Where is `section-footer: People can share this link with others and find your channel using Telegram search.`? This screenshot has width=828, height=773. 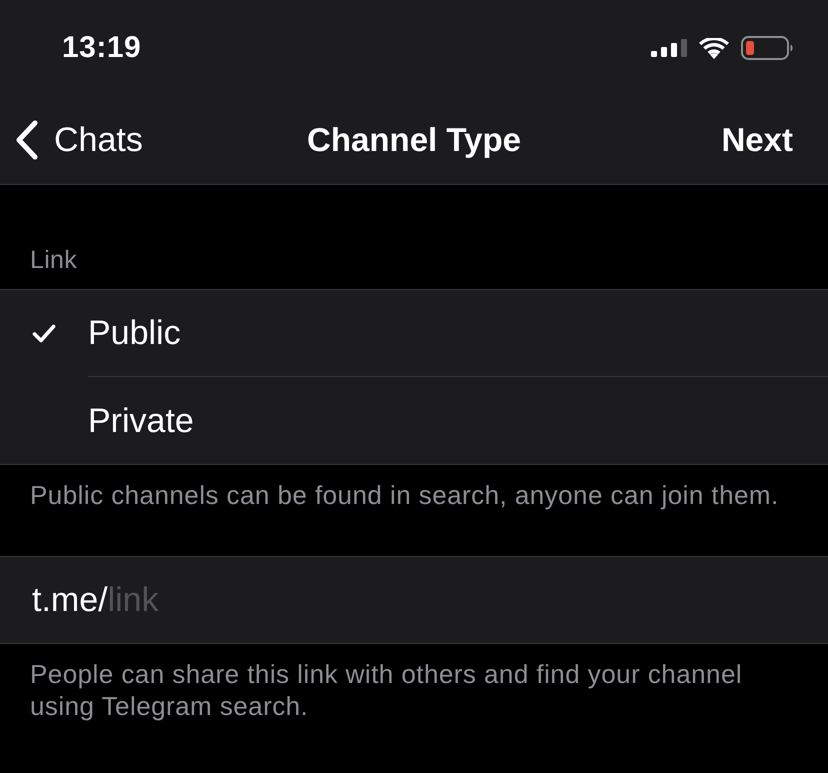 section-footer: People can share this link with others and find your channel using Telegram search. is located at coordinates (414, 683).